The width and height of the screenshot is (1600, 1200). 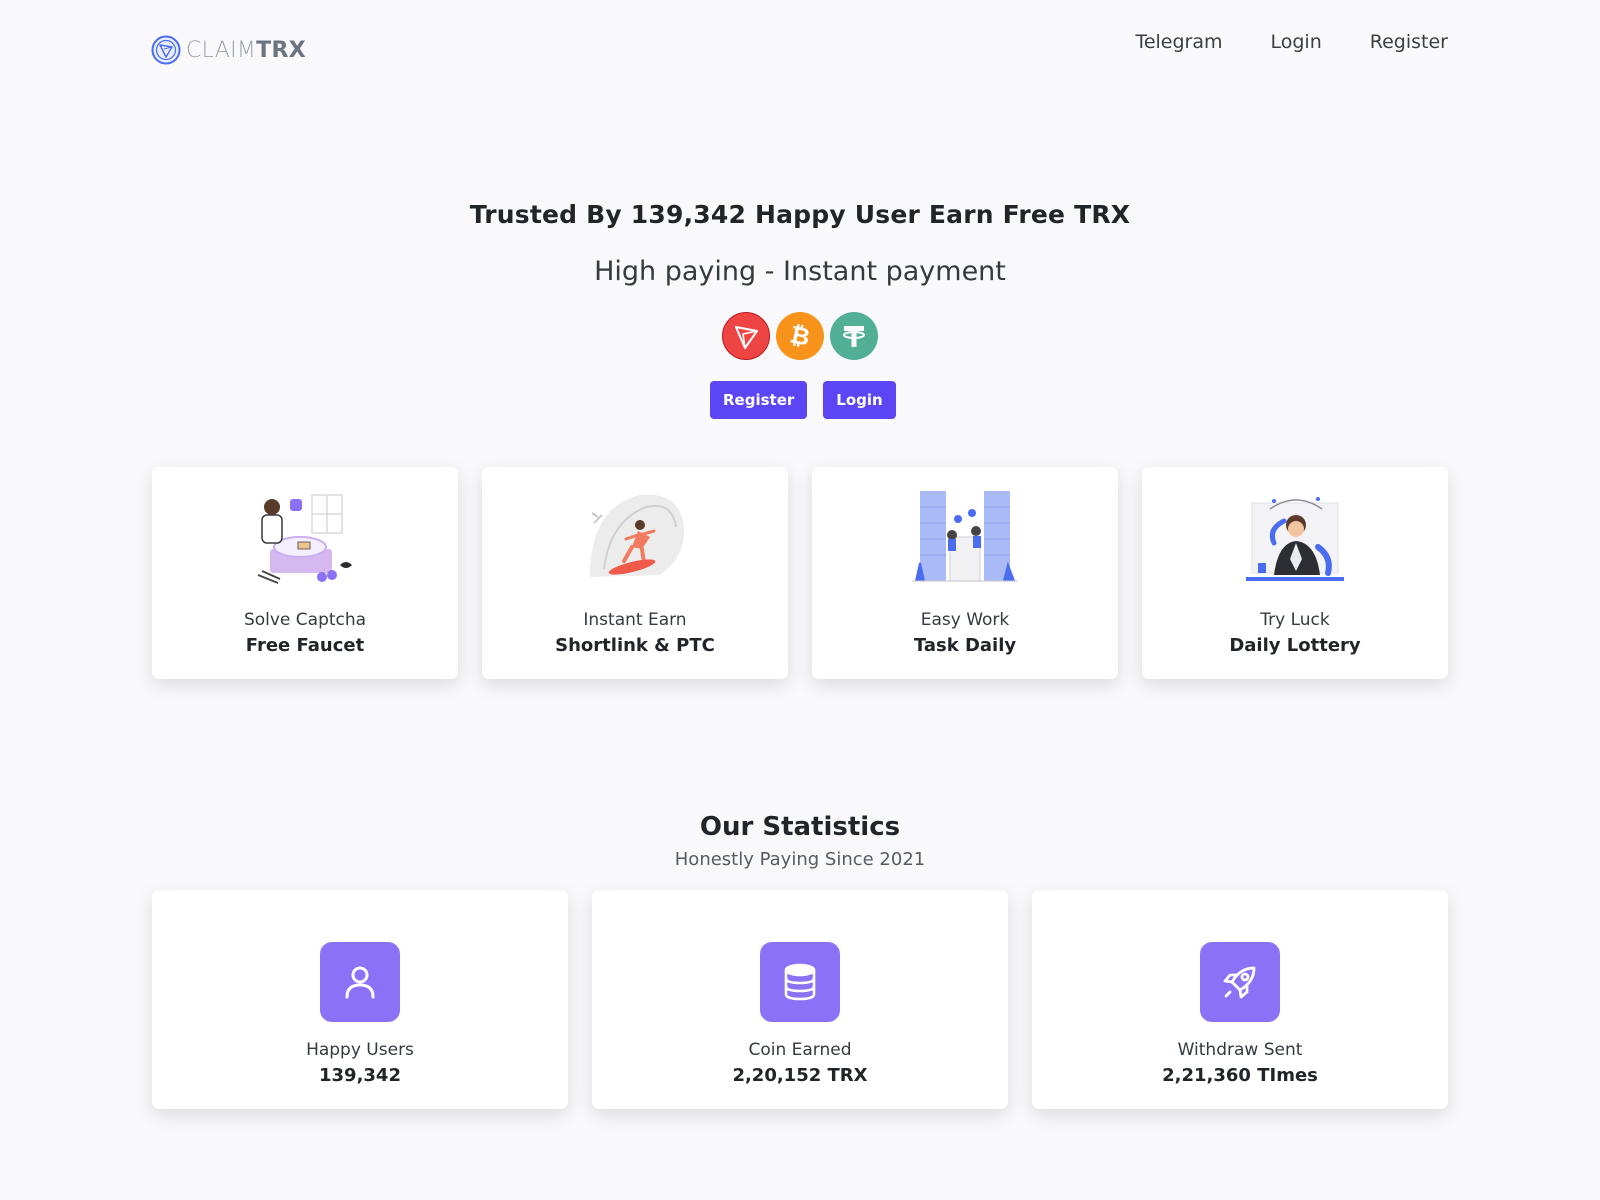 What do you see at coordinates (965, 620) in the screenshot?
I see `feature-small-text: Easy Work` at bounding box center [965, 620].